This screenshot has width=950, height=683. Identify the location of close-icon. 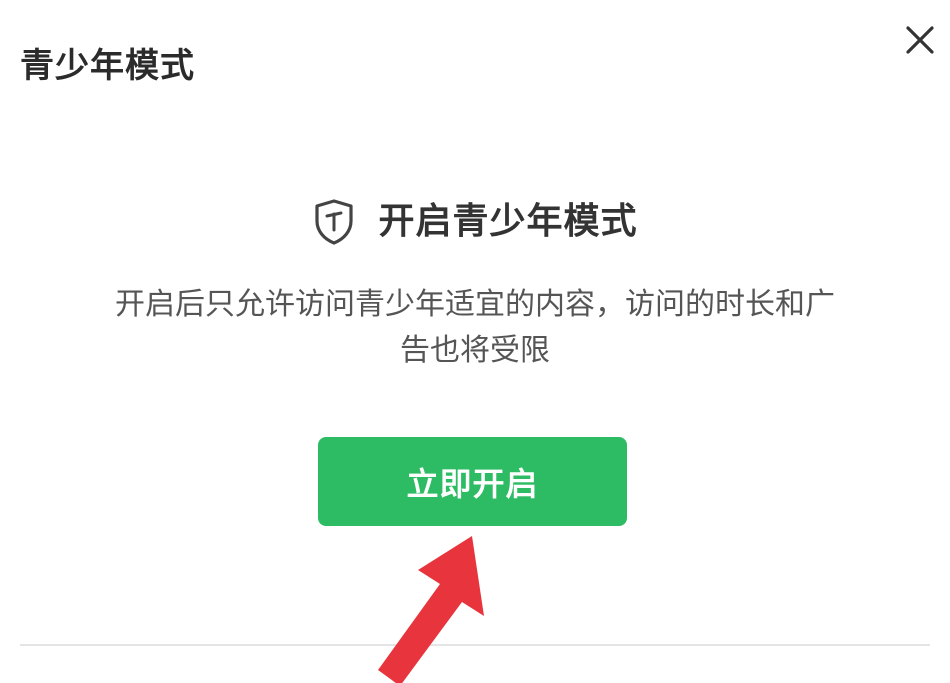
(920, 40).